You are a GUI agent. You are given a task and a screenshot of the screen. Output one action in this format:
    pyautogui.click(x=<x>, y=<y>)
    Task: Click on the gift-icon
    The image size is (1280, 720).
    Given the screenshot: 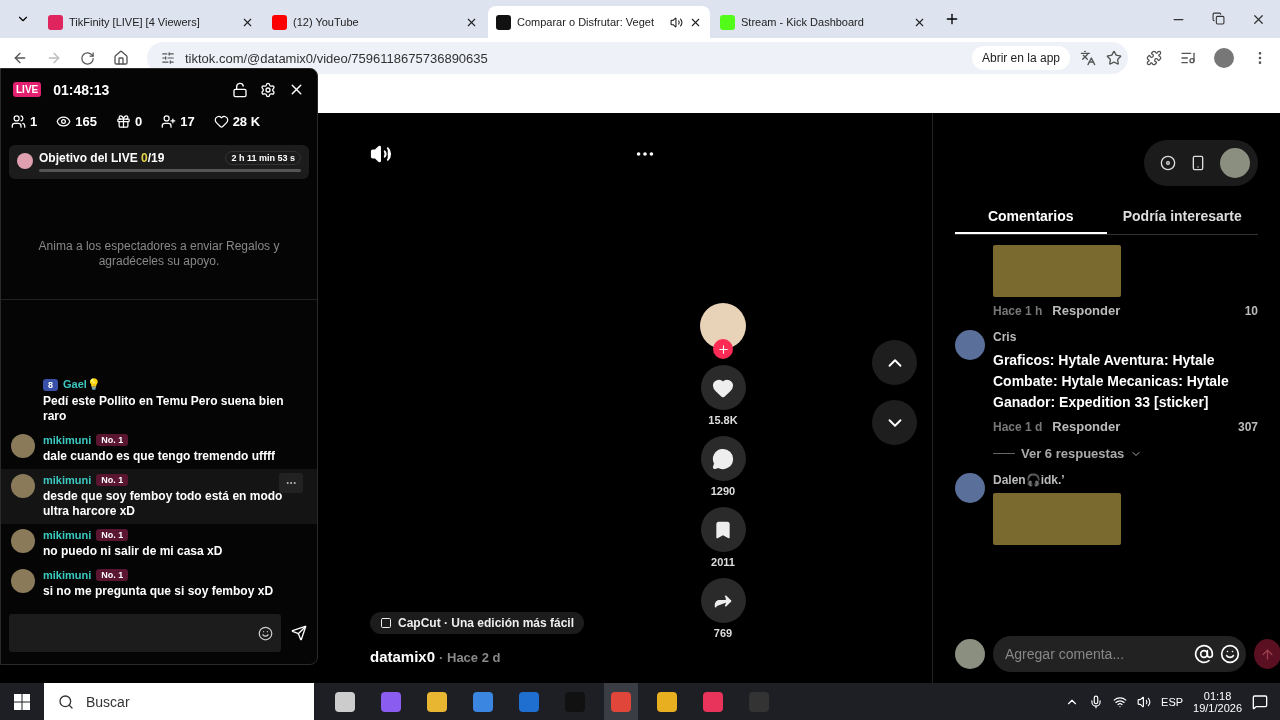 What is the action you would take?
    pyautogui.click(x=123, y=121)
    